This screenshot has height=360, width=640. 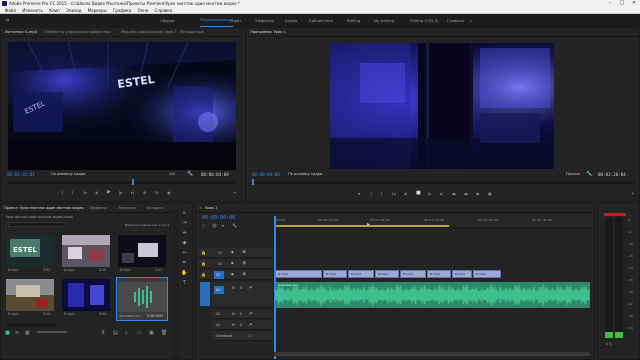 What do you see at coordinates (52, 332) in the screenshot?
I see `zoom-slider` at bounding box center [52, 332].